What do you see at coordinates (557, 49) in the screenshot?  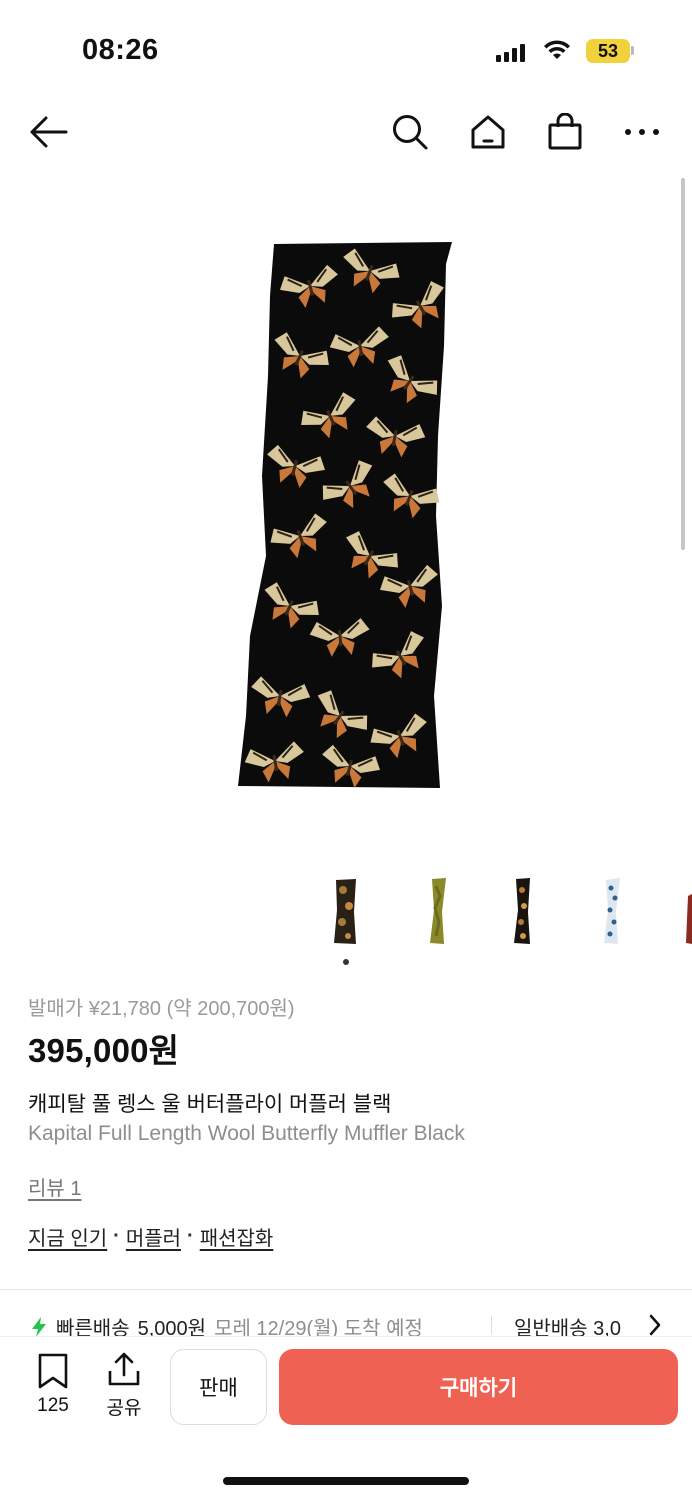 I see `wifi-icon` at bounding box center [557, 49].